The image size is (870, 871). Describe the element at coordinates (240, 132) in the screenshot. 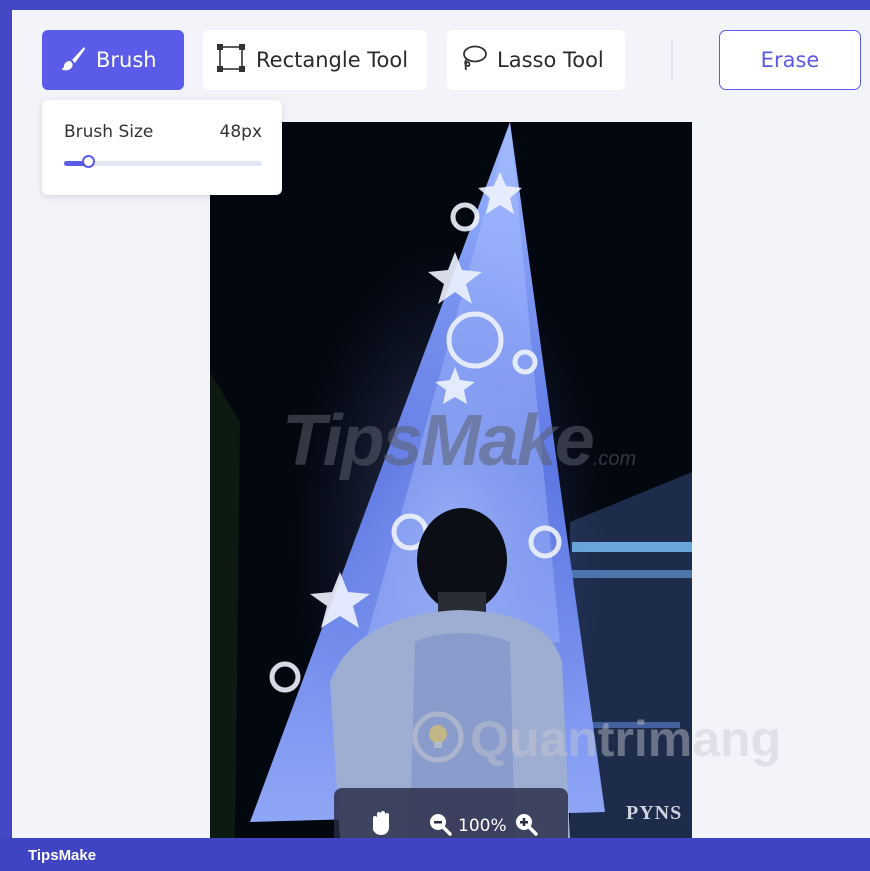

I see `brush-size-value: 48px` at that location.